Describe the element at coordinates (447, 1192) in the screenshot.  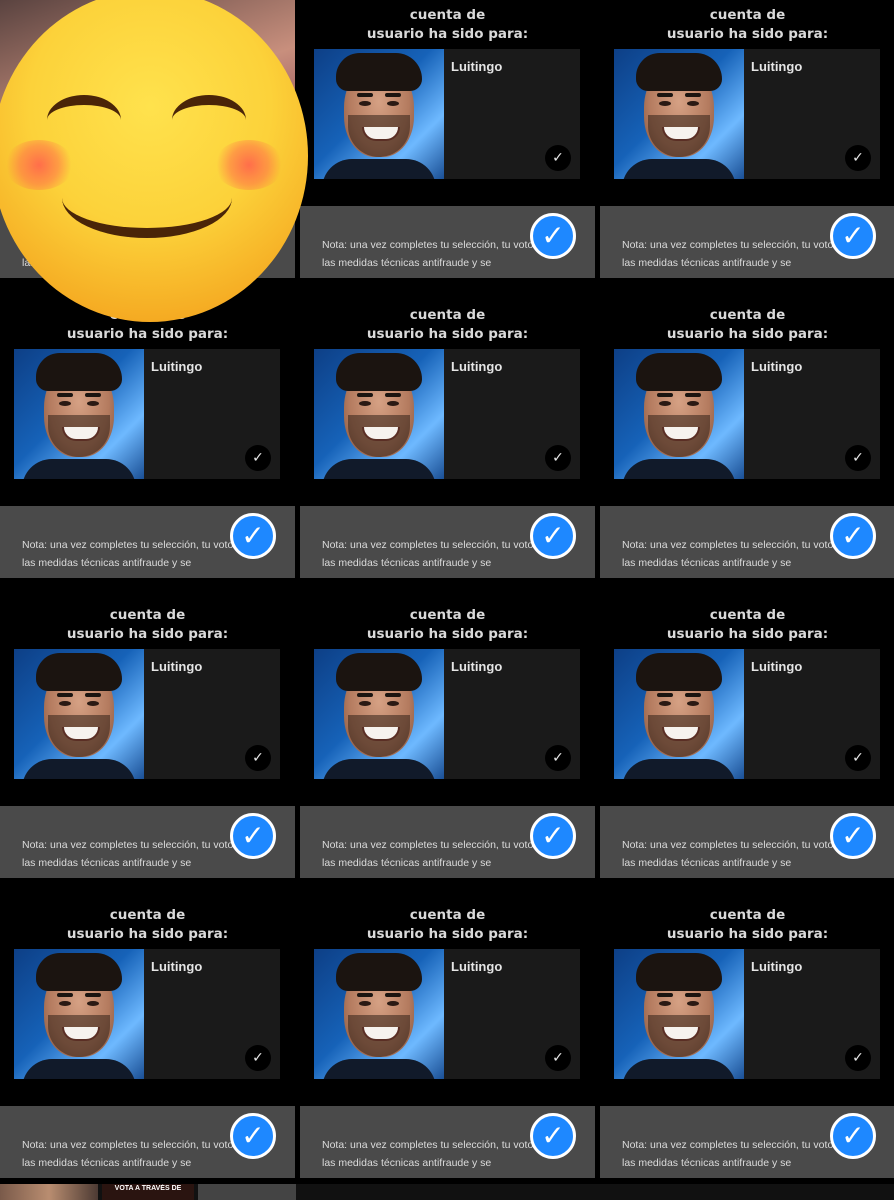
I see `thumbnail-strip: VOTA A TRAVÉS DE` at that location.